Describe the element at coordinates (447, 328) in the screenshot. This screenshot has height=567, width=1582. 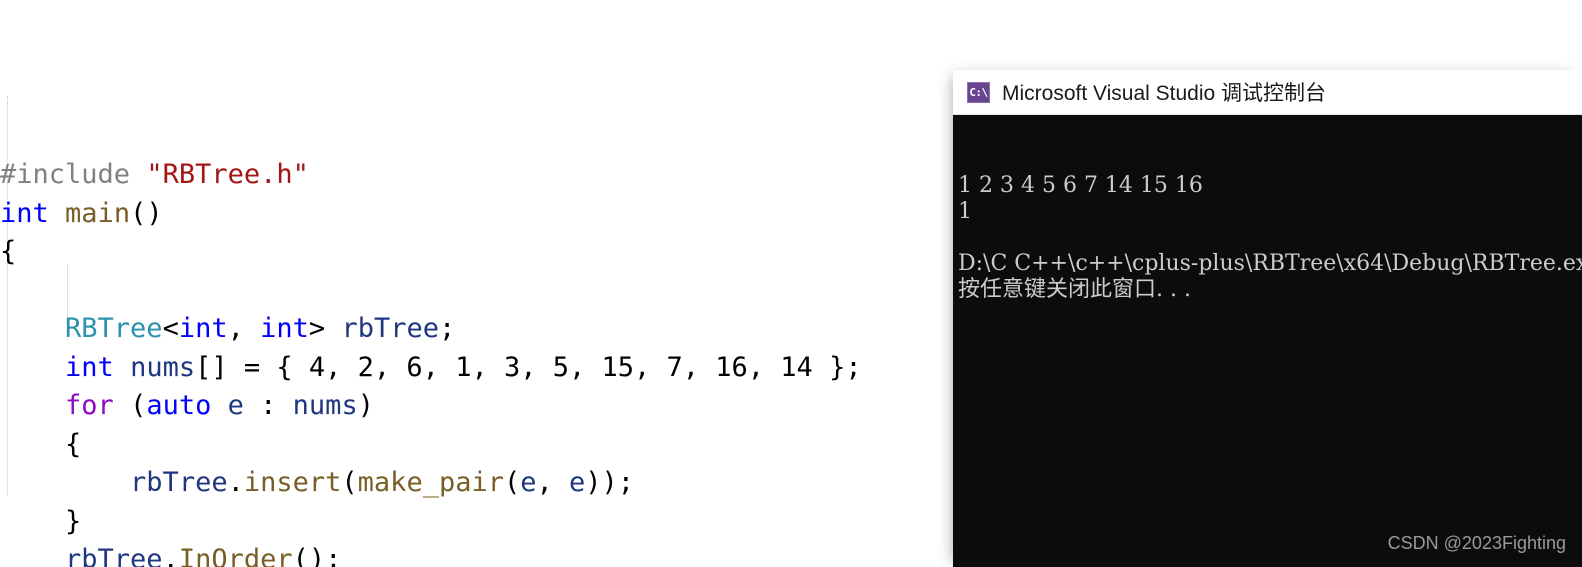
I see `code-token: ;` at that location.